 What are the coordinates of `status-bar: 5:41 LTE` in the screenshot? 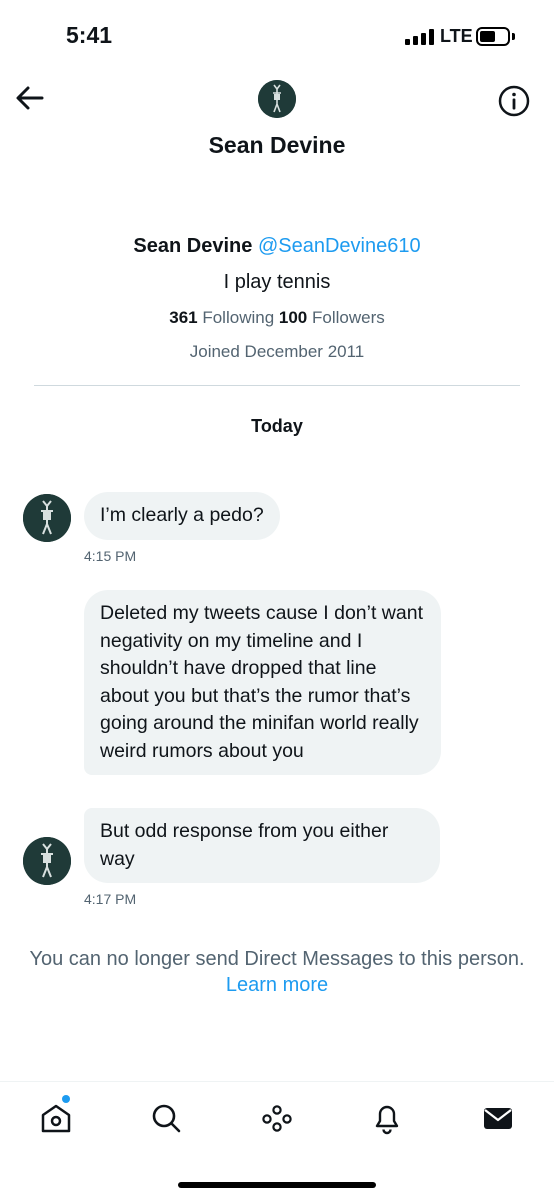 It's located at (277, 35).